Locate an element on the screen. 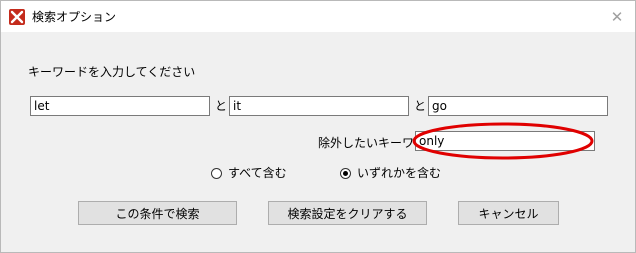 This screenshot has height=253, width=636. clear-settings-button: 検索設定をクリアする is located at coordinates (347, 213).